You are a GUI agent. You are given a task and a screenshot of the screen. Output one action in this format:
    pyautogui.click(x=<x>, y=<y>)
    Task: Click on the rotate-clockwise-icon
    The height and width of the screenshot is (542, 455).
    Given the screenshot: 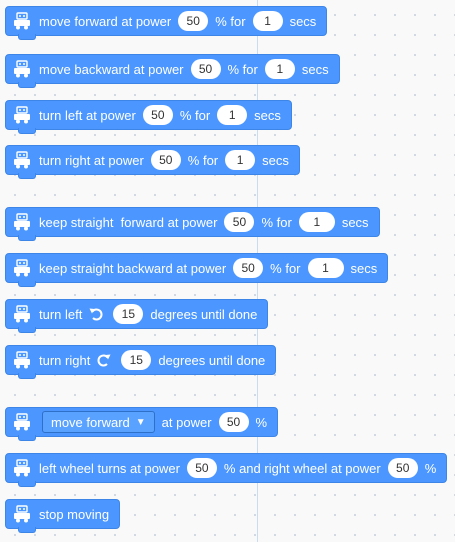 What is the action you would take?
    pyautogui.click(x=104, y=360)
    